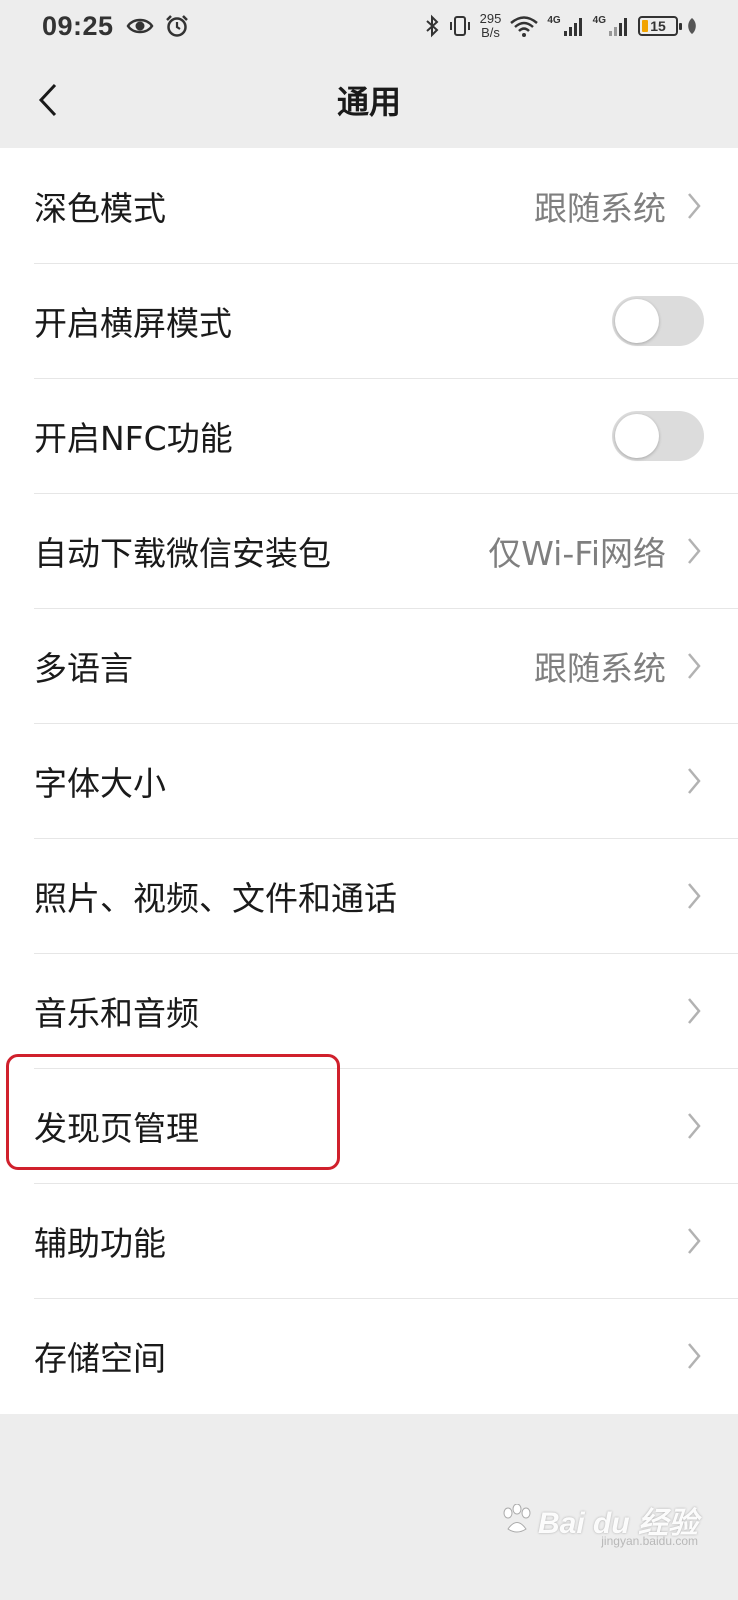 The height and width of the screenshot is (1600, 738). I want to click on back-button, so click(48, 100).